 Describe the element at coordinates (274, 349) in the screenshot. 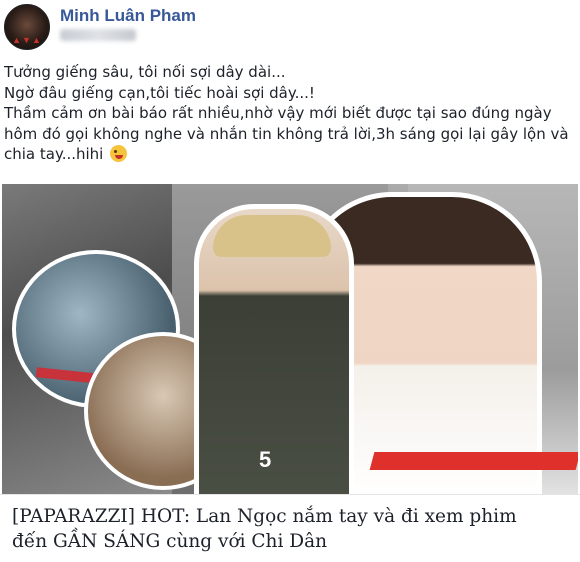

I see `man-cutout: 5` at that location.